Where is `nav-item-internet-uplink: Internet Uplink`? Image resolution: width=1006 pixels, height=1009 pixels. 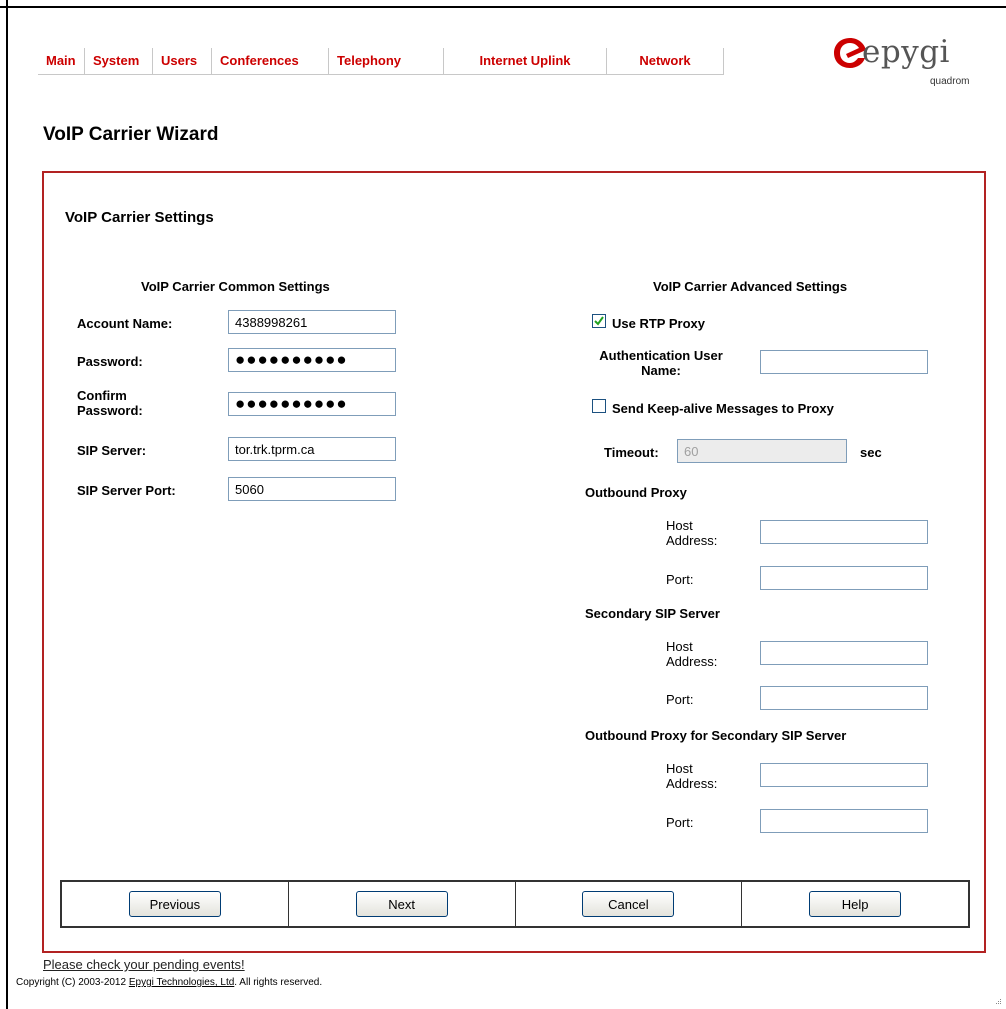 nav-item-internet-uplink: Internet Uplink is located at coordinates (524, 61).